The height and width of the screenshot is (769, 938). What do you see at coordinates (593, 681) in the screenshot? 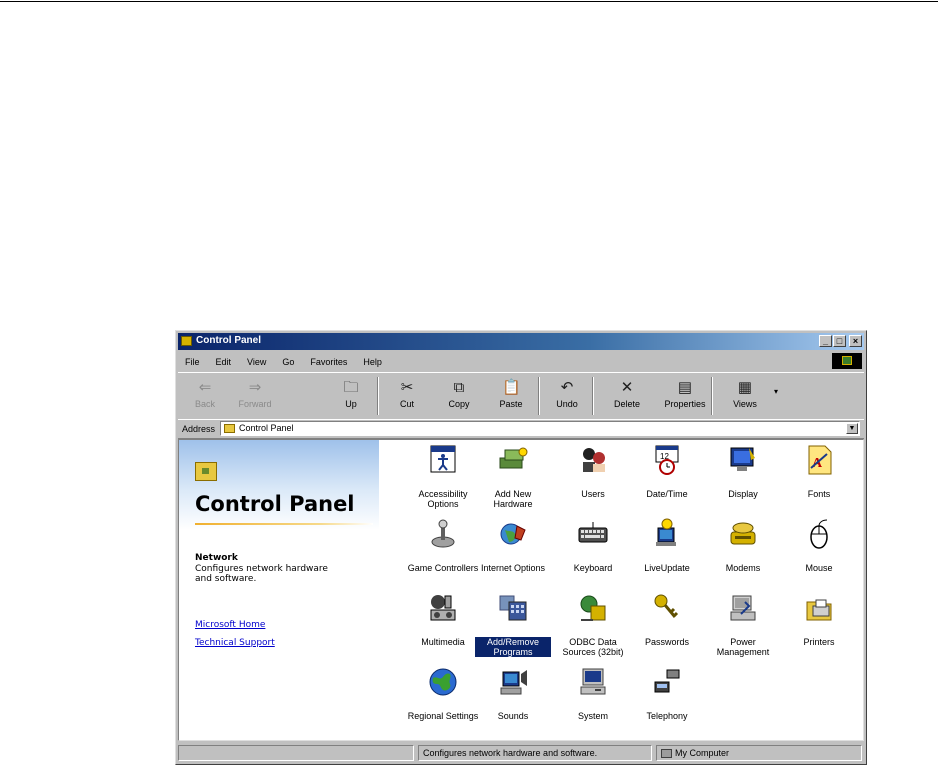
I see `system-computer-icon` at bounding box center [593, 681].